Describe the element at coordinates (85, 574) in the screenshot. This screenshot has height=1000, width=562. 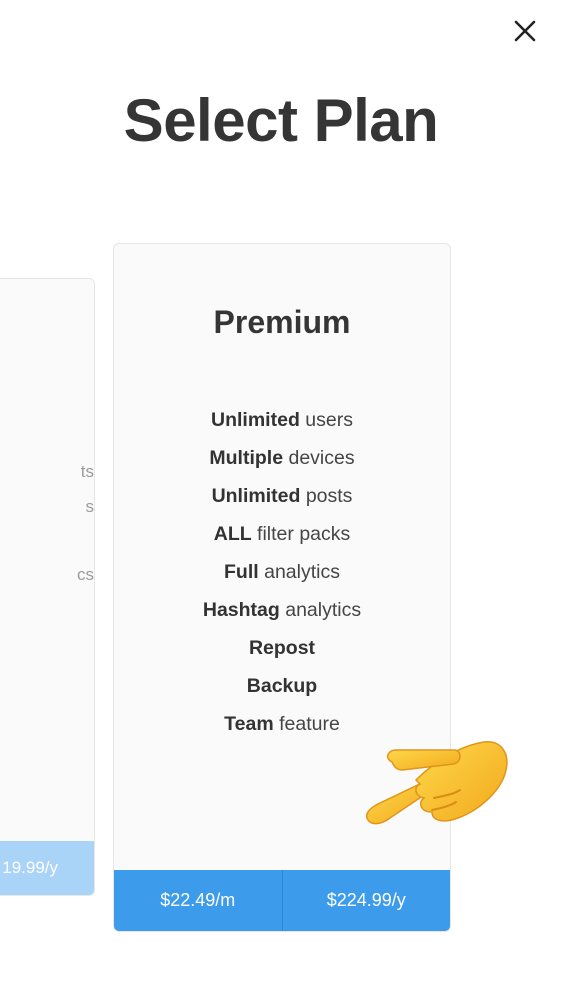
I see `plan-feature-partial: cs` at that location.